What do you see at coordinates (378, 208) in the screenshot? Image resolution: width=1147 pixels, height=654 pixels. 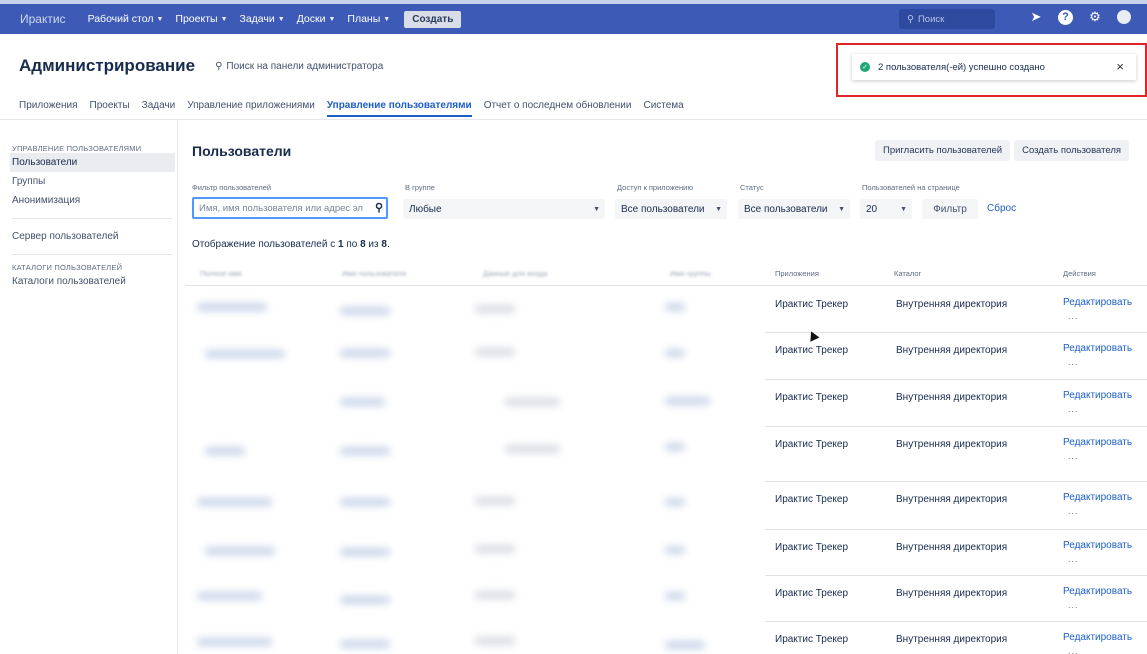 I see `search-icon: ⚲` at bounding box center [378, 208].